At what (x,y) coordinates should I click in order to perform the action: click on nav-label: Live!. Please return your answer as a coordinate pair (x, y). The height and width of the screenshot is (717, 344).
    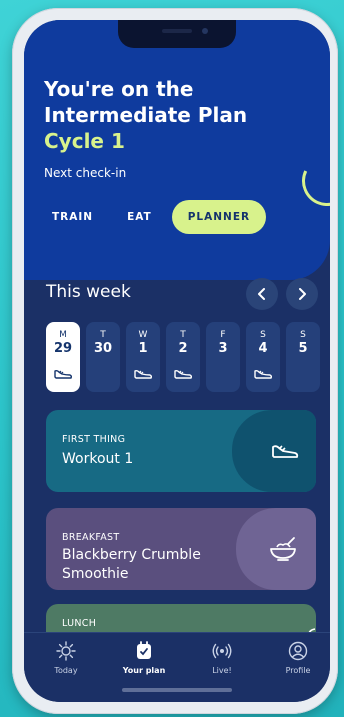
    Looking at the image, I should click on (222, 670).